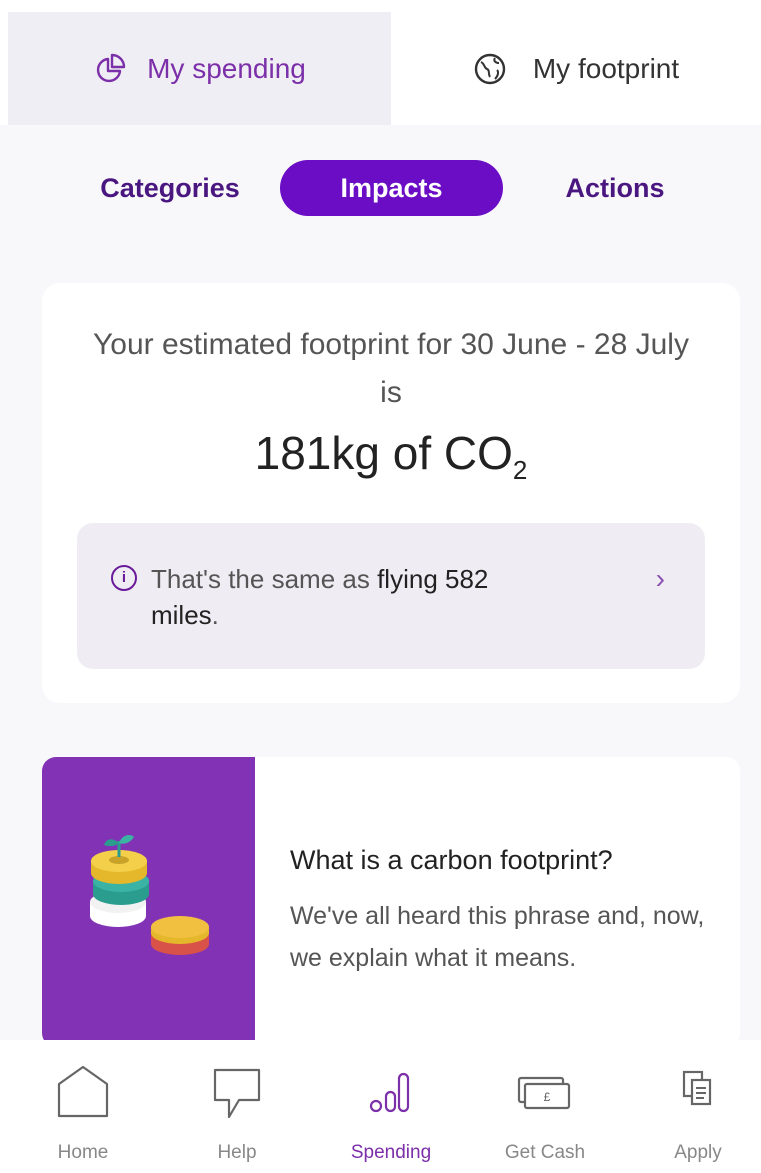 The height and width of the screenshot is (1173, 761). I want to click on segment-actions: Actions, so click(615, 188).